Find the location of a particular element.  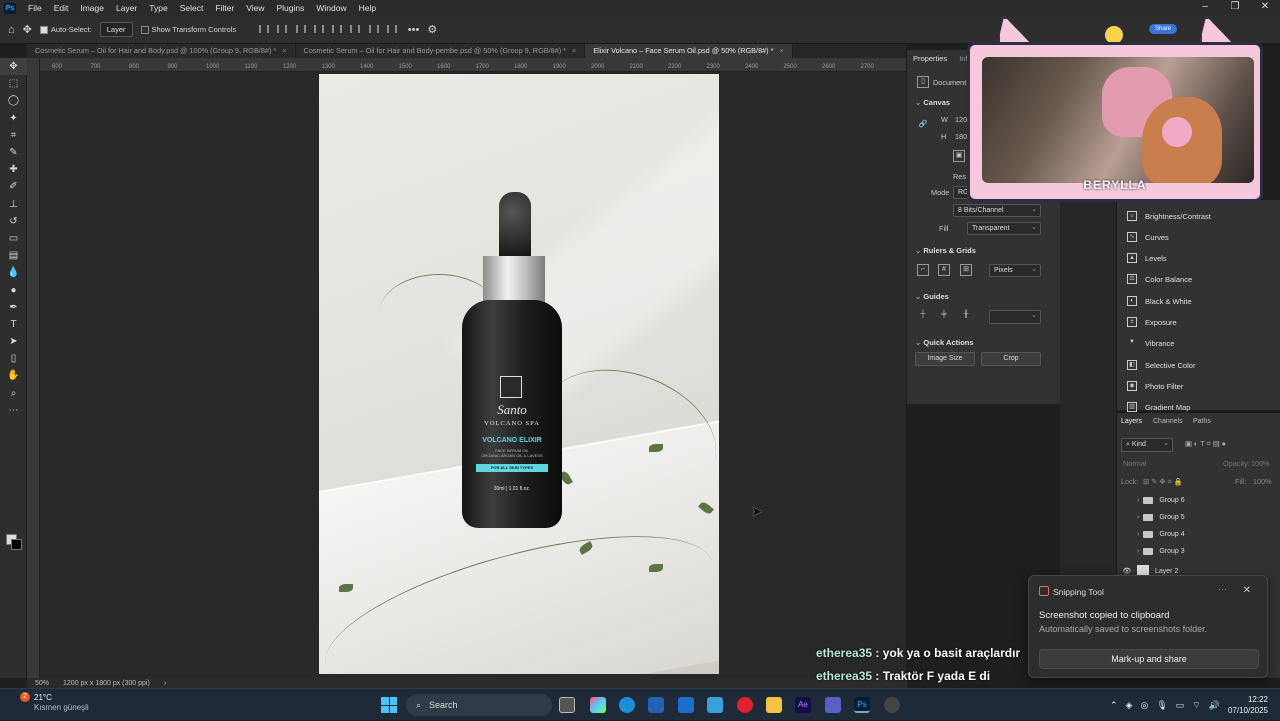

adj-curves: ∿ Curves is located at coordinates (1148, 237).